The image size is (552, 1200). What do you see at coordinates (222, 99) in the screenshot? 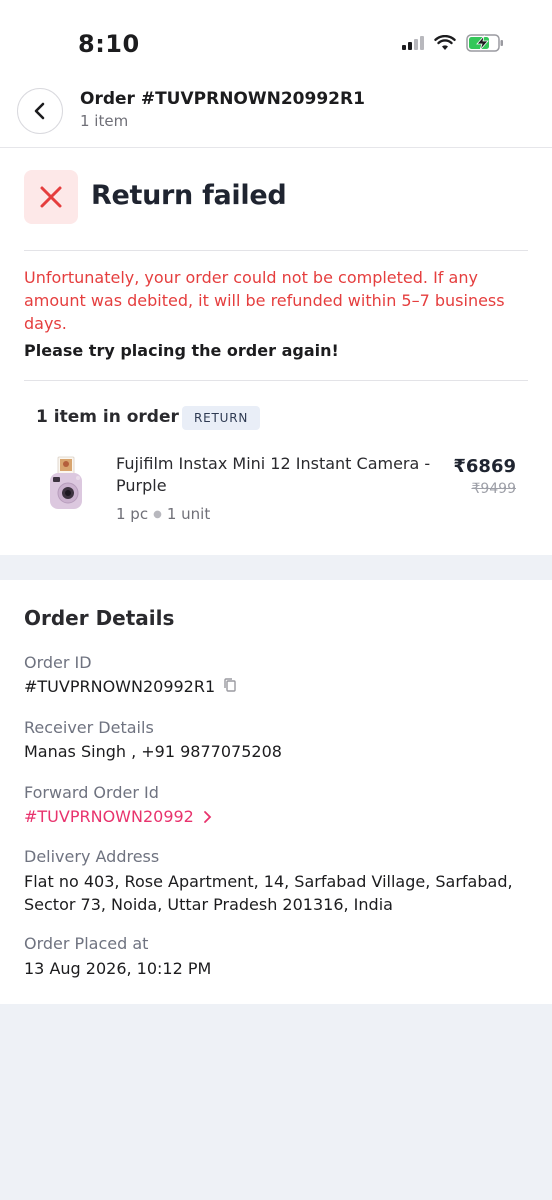
I see `page-title: Order #TUVPRNOWN20992R1` at bounding box center [222, 99].